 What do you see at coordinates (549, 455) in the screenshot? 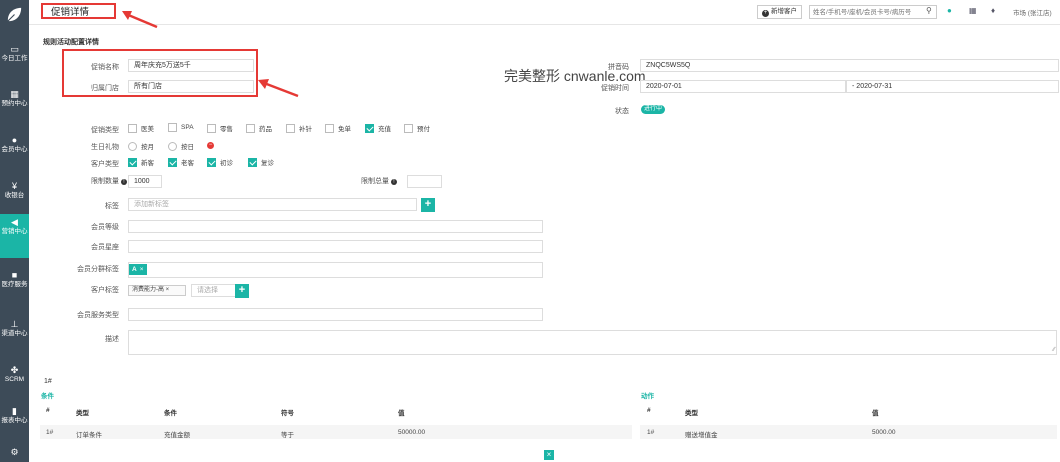
I see `close-icon: ×` at bounding box center [549, 455].